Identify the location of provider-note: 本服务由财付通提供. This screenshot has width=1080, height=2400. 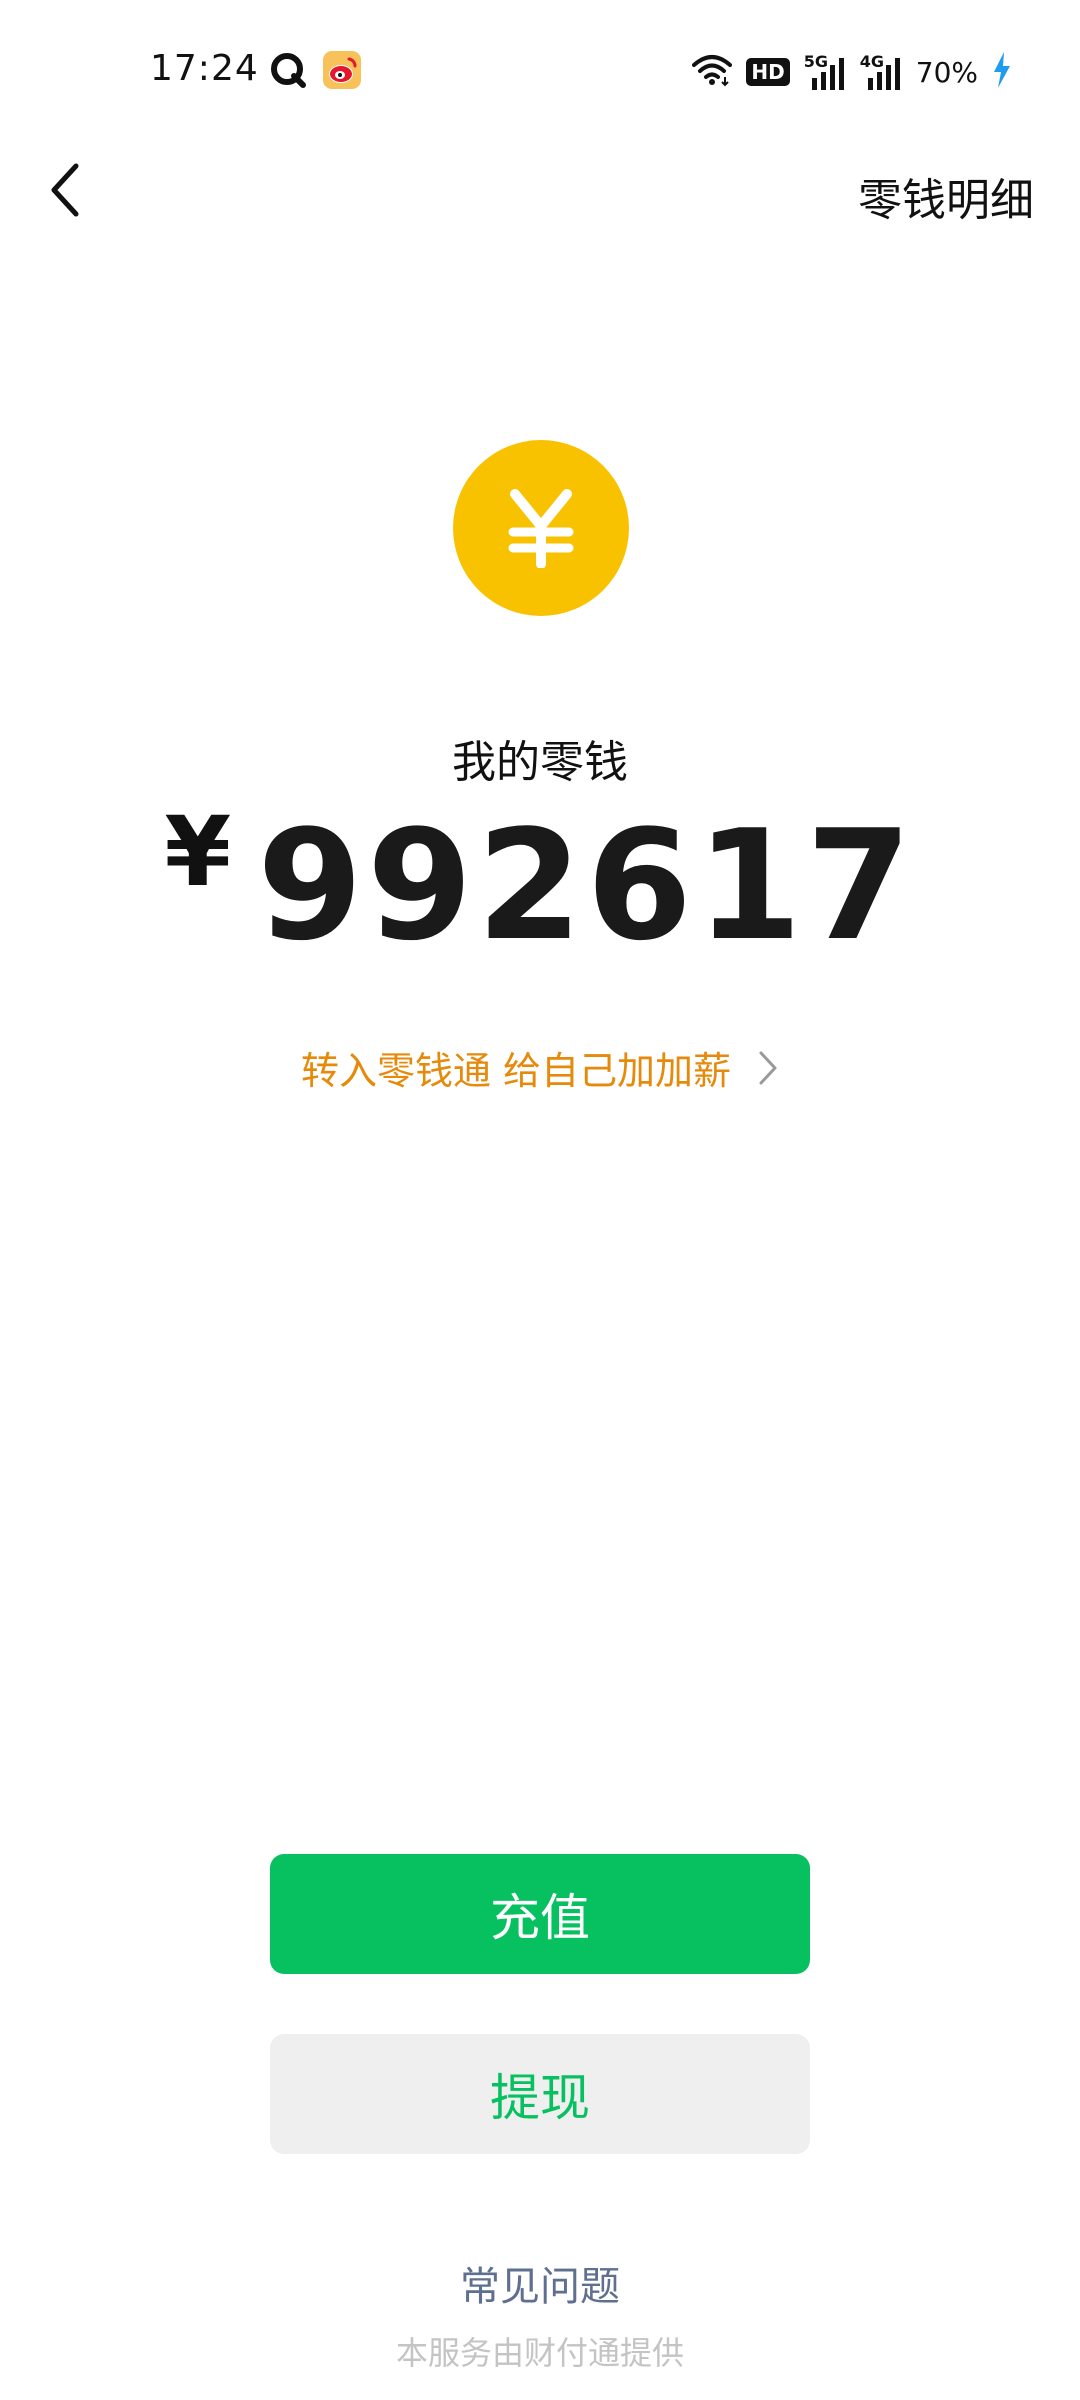
(539, 2353).